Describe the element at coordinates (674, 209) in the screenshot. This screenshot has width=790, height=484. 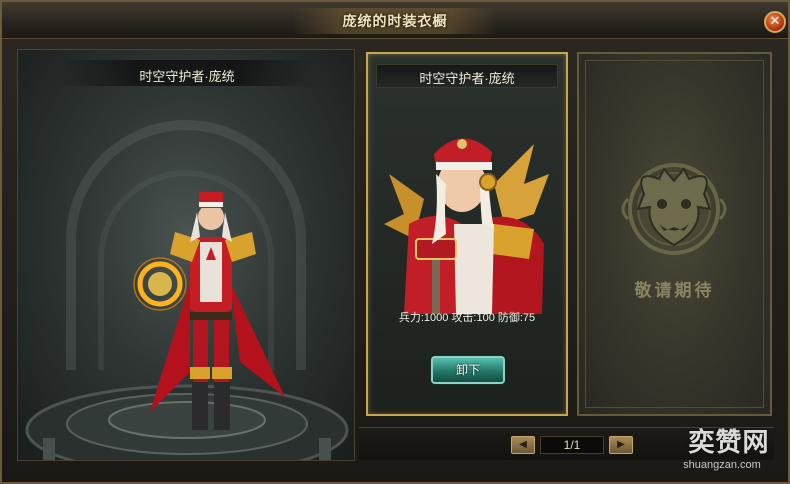
I see `dragon-emblem-icon` at that location.